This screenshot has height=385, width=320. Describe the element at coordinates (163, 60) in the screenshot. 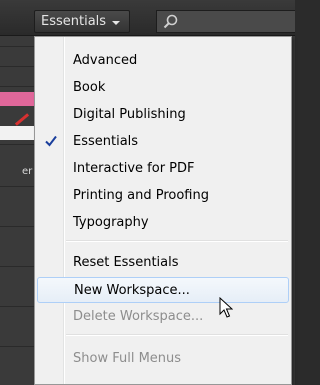

I see `menu-item-advanced: Advanced` at that location.